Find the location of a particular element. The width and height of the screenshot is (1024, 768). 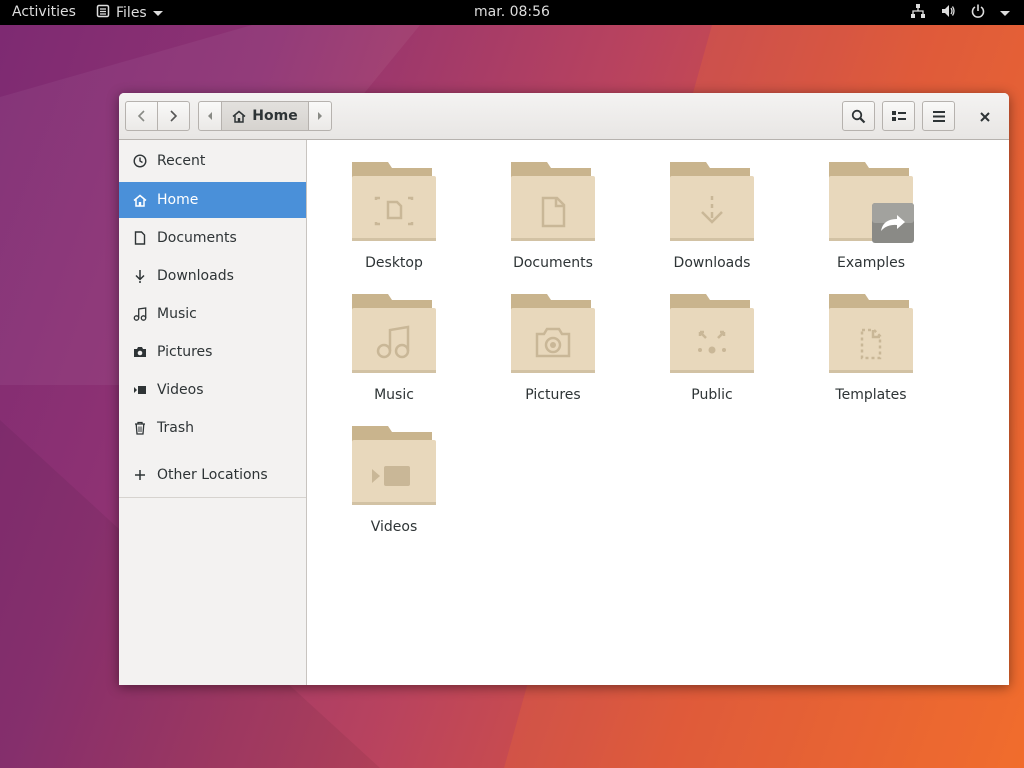

sidebar-item-other-locations: Other Locations is located at coordinates (212, 475).